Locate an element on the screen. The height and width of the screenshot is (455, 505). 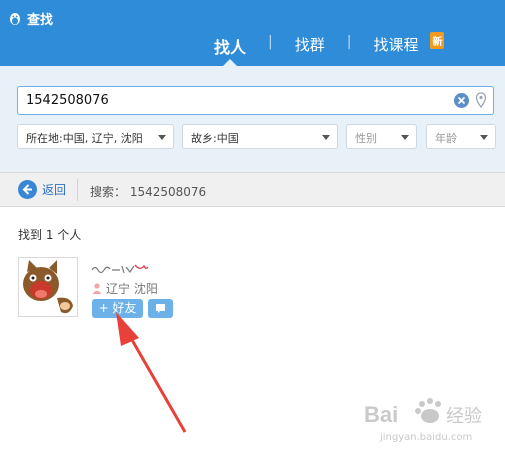
avatar is located at coordinates (48, 287).